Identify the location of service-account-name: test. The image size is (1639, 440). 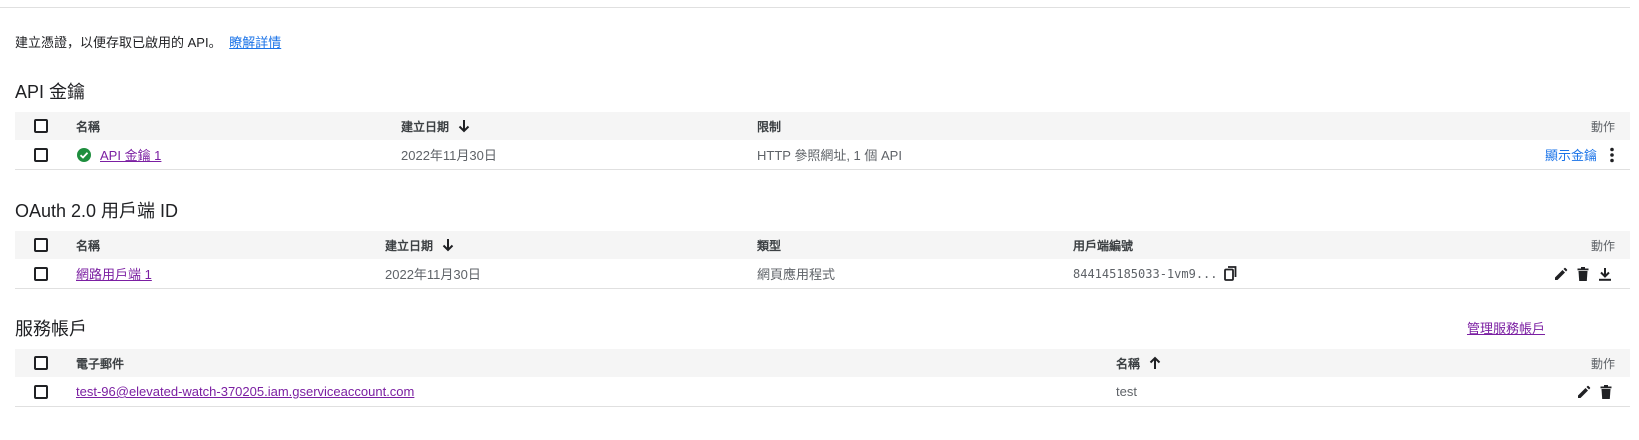
(1126, 391).